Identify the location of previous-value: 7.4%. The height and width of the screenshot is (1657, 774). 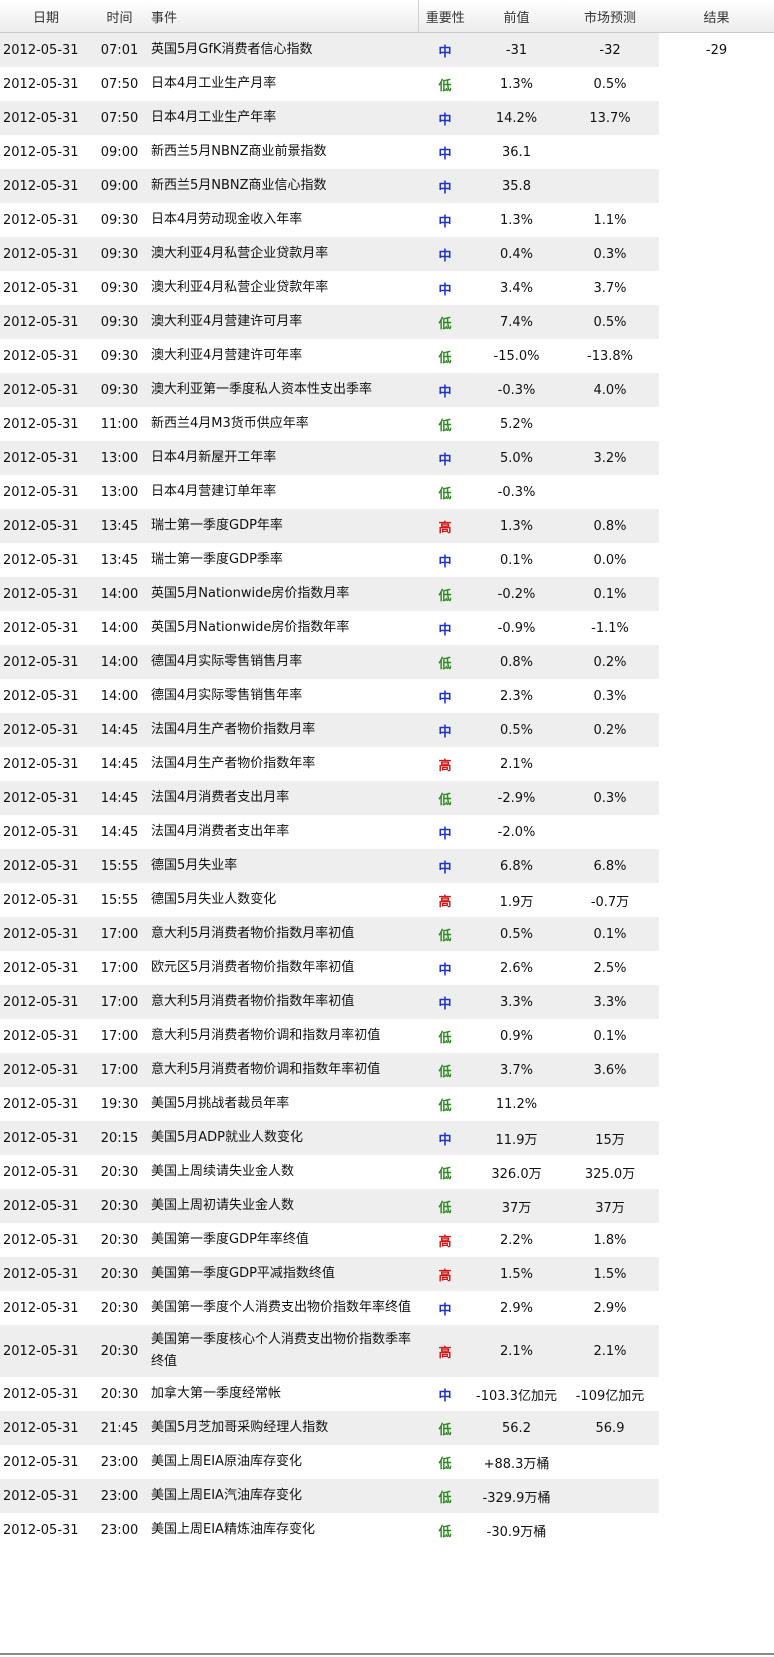
(516, 322).